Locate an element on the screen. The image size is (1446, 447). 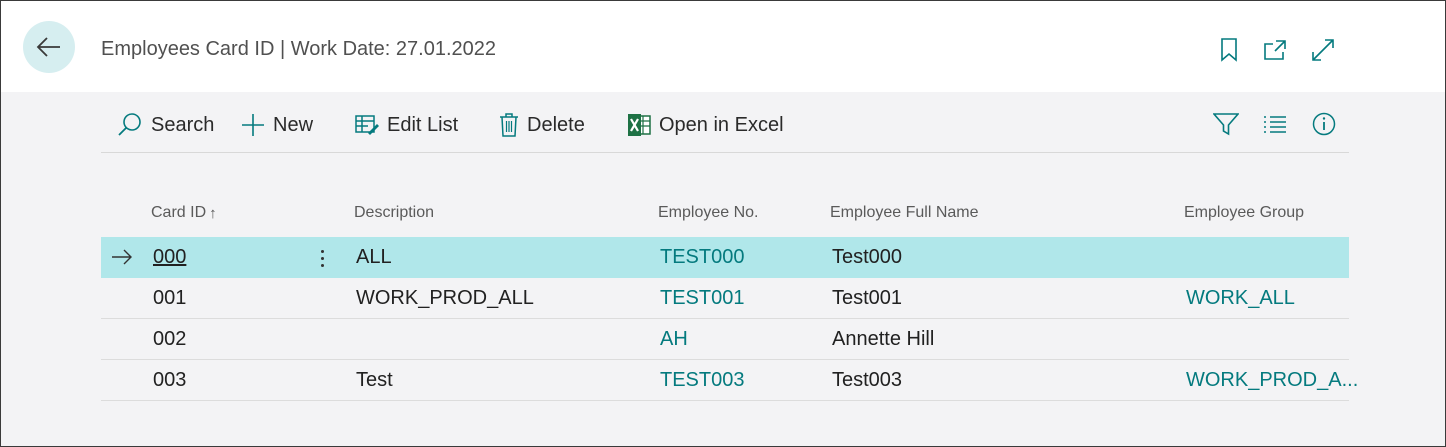
search-action: Search is located at coordinates (165, 125).